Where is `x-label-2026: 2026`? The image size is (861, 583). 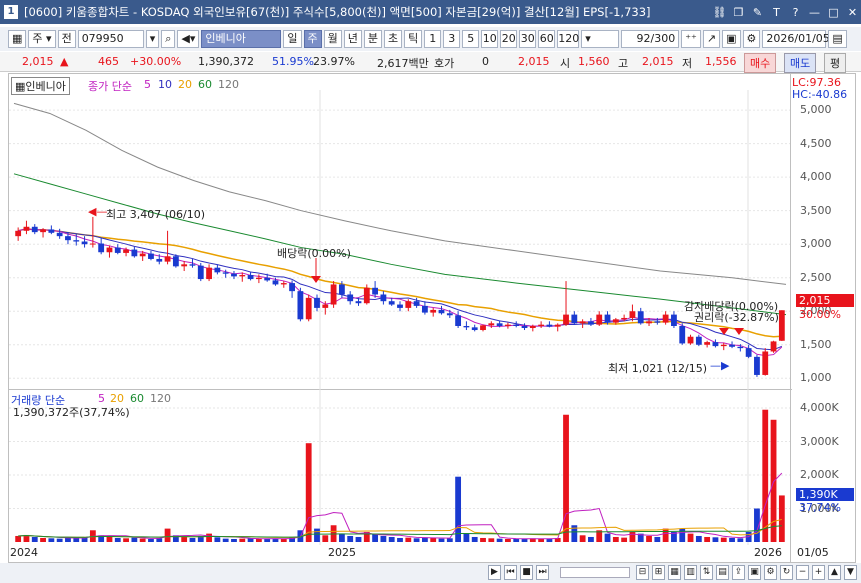
x-label-2026: 2026 is located at coordinates (768, 552).